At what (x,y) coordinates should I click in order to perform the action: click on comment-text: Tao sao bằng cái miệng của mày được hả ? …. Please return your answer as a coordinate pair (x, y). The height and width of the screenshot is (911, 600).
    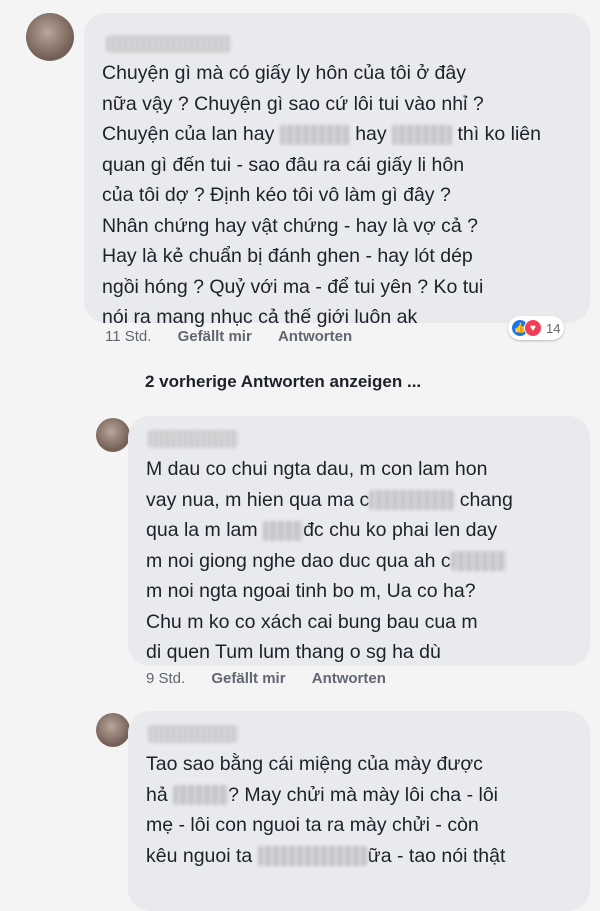
    Looking at the image, I should click on (325, 810).